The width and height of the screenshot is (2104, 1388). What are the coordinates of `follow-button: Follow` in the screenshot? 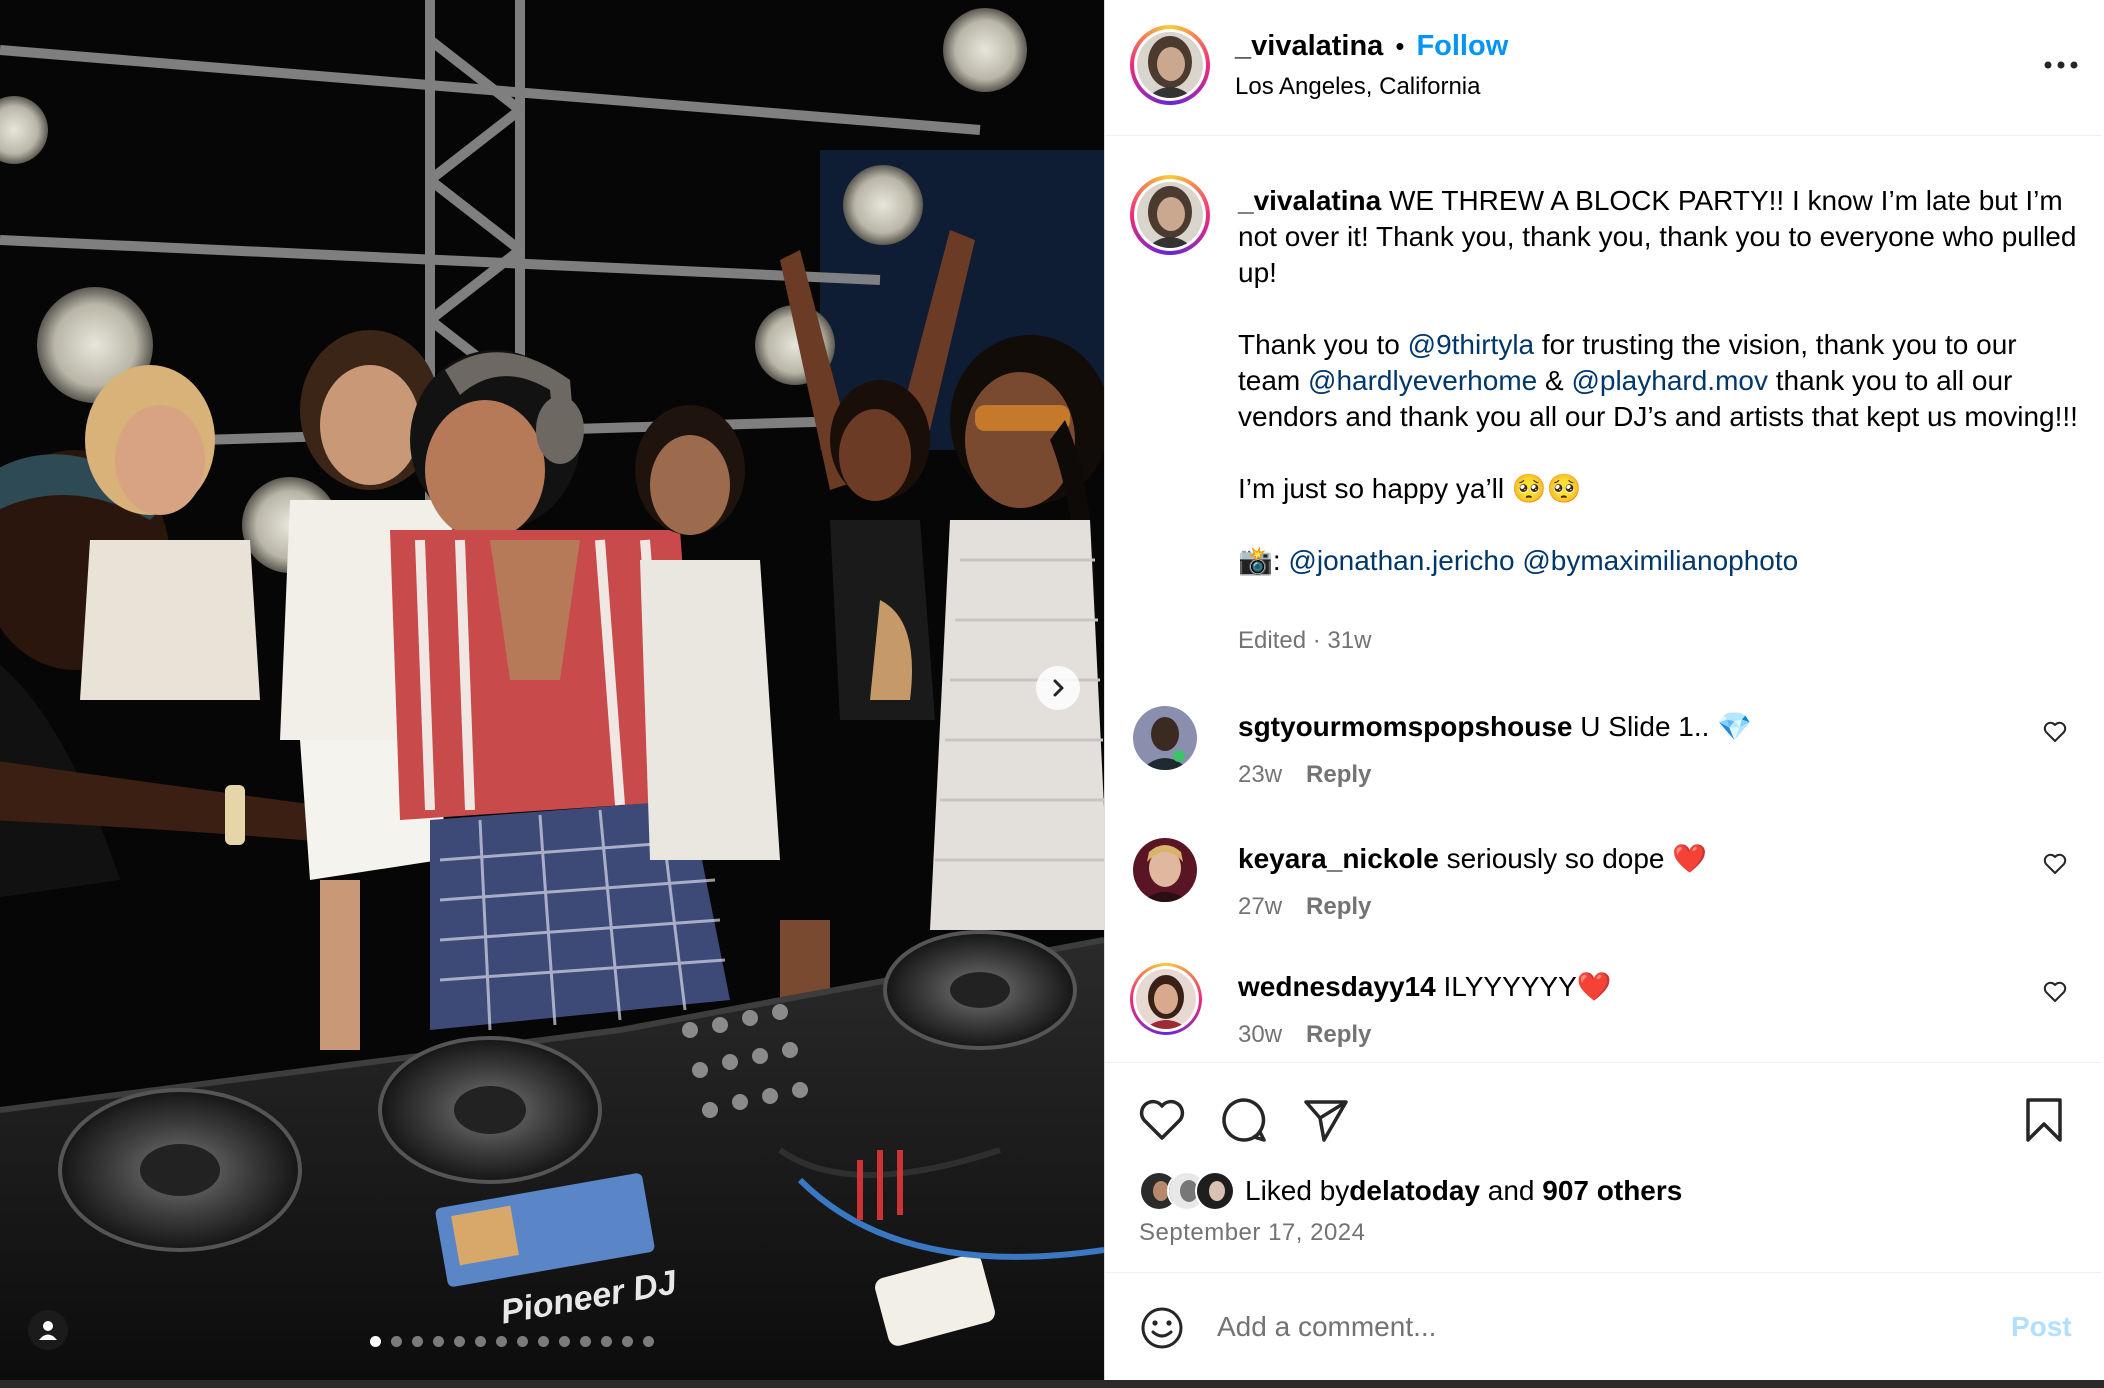 It's located at (1462, 46).